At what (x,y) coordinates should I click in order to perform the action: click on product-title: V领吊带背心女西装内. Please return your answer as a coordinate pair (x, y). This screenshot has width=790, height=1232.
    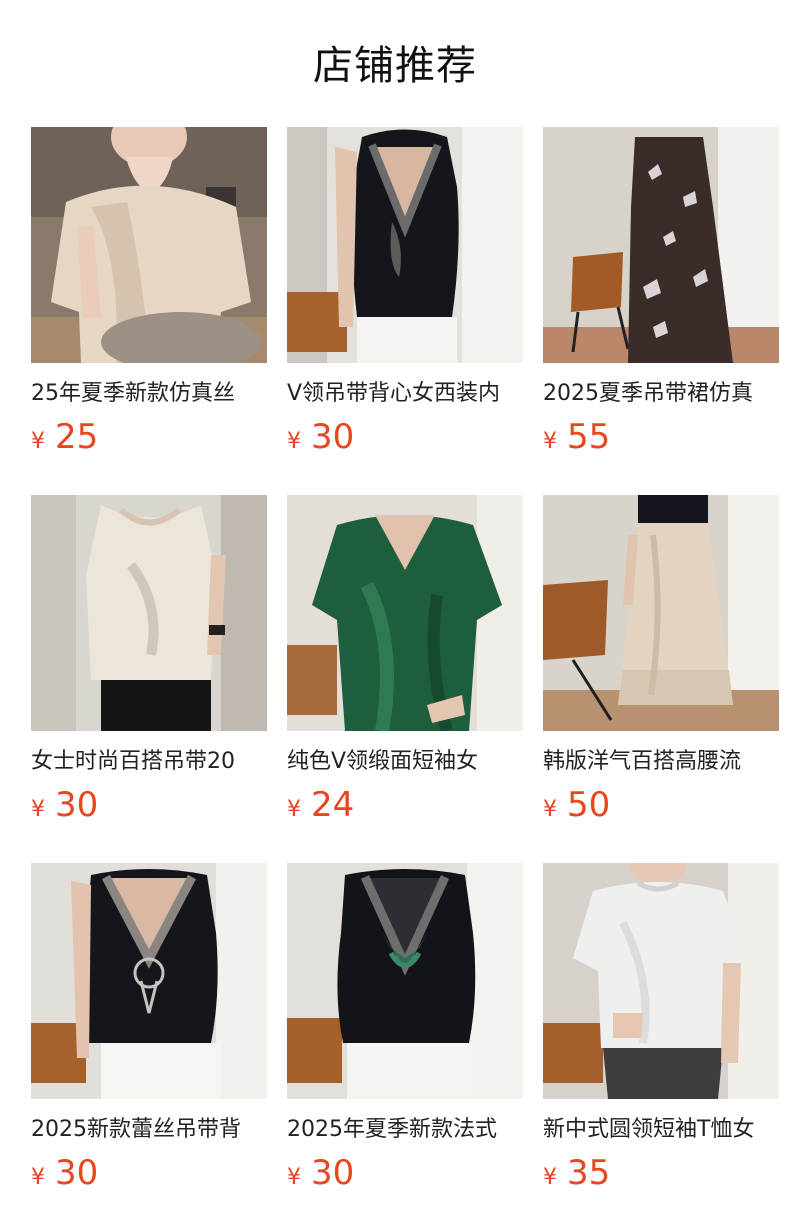
    Looking at the image, I should click on (405, 394).